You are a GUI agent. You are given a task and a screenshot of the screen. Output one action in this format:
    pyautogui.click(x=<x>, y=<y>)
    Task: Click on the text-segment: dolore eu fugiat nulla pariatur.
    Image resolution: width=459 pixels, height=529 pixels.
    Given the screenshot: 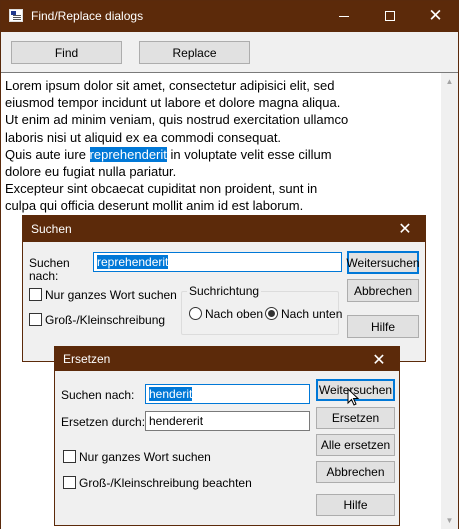 What is the action you would take?
    pyautogui.click(x=91, y=172)
    